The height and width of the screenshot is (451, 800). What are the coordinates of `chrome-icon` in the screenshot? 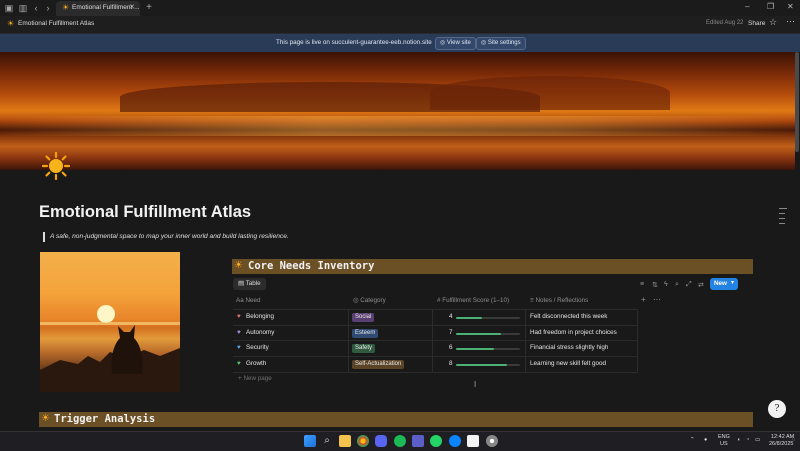 It's located at (363, 441).